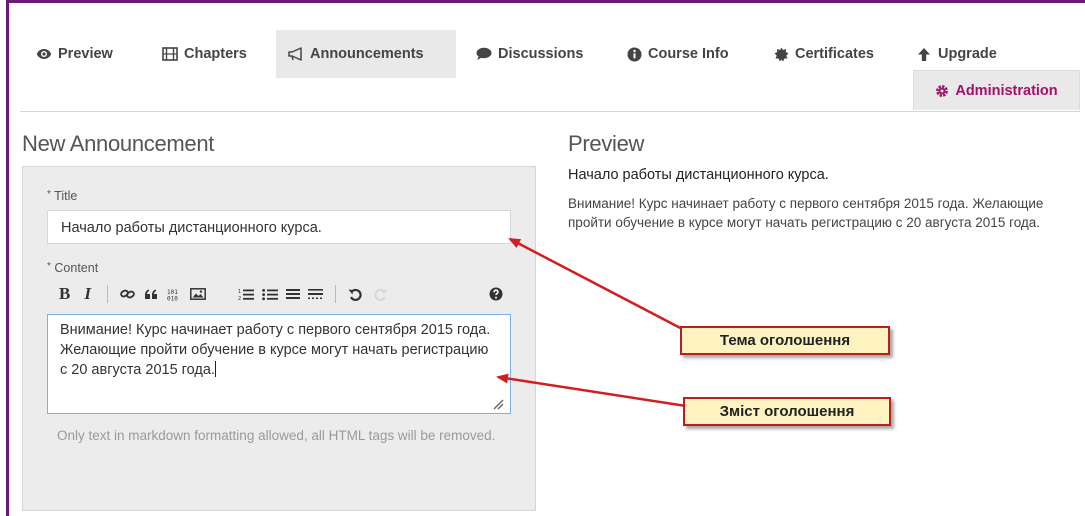  I want to click on info-circle-icon, so click(634, 54).